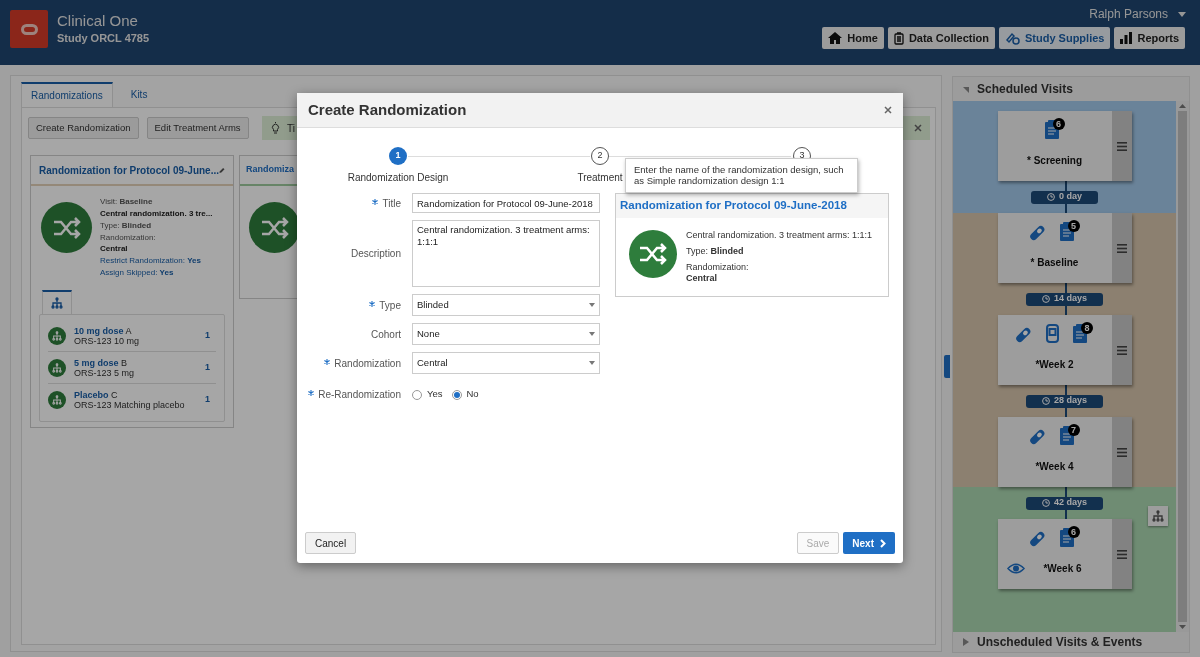 The height and width of the screenshot is (657, 1200). What do you see at coordinates (869, 543) in the screenshot?
I see `dialog-button: Next` at bounding box center [869, 543].